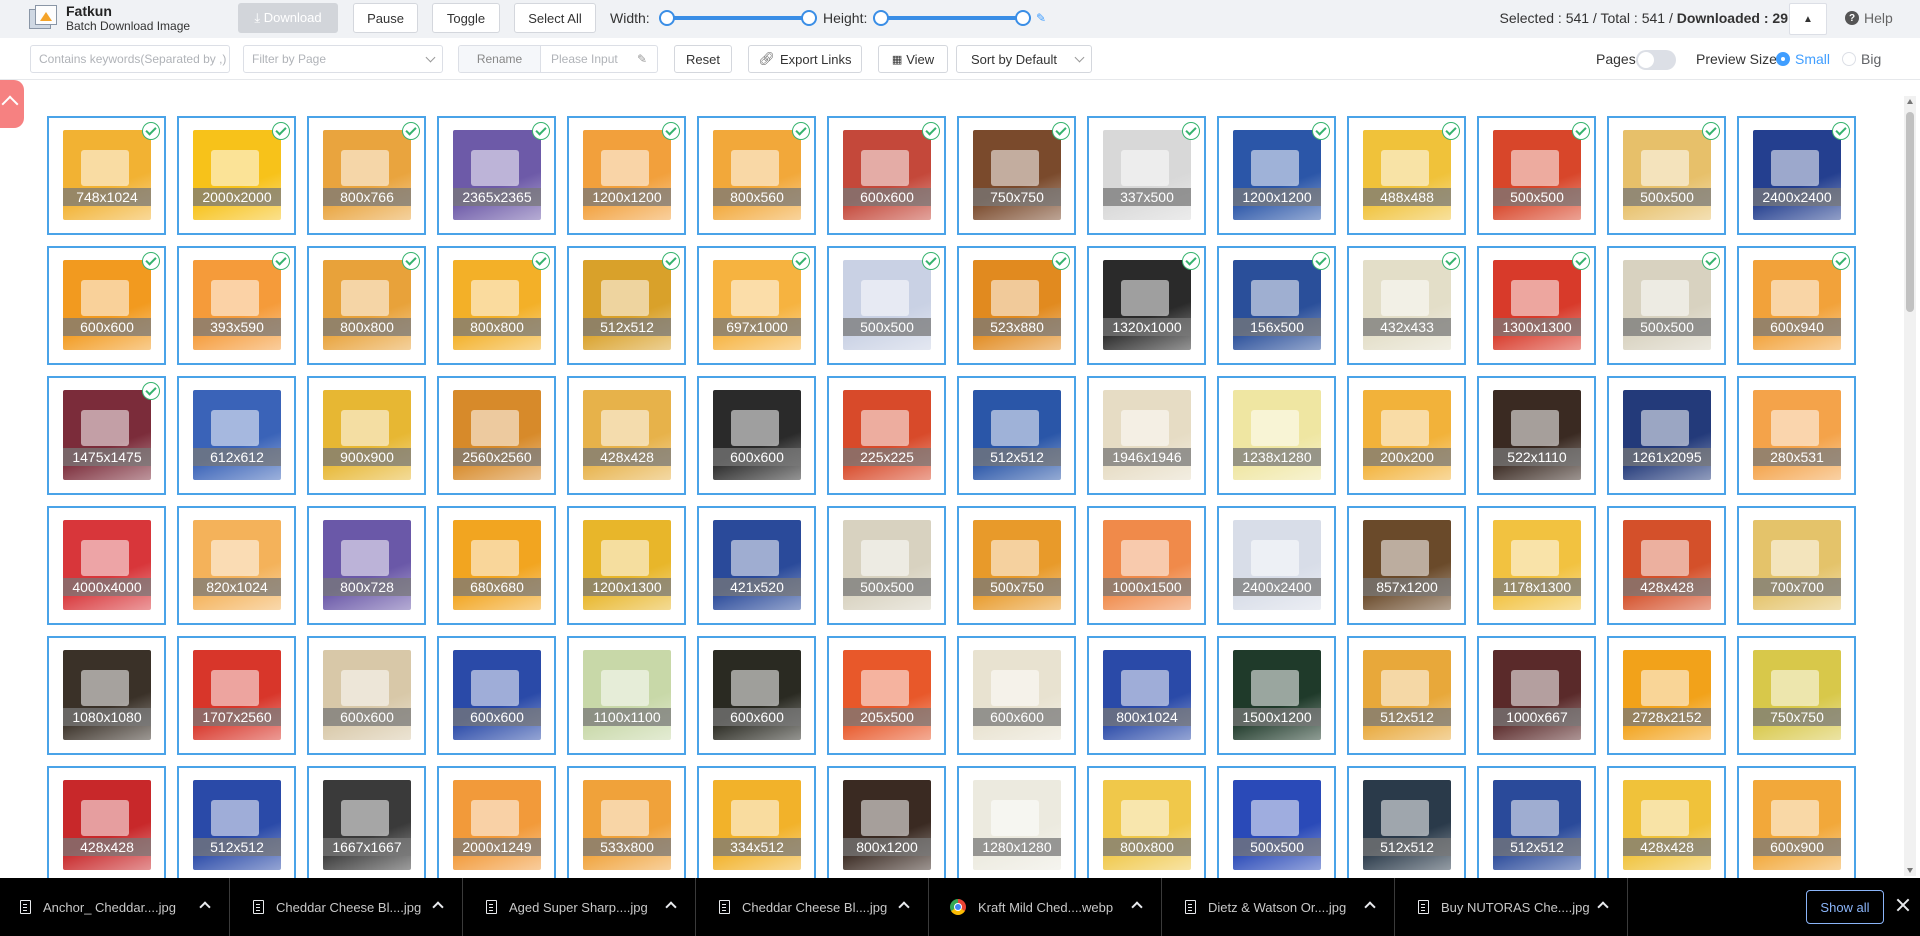  I want to click on image-card: 393x590, so click(236, 305).